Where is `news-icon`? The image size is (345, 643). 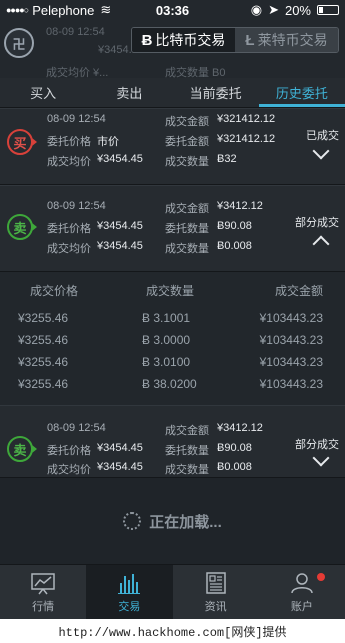
news-icon is located at coordinates (215, 582).